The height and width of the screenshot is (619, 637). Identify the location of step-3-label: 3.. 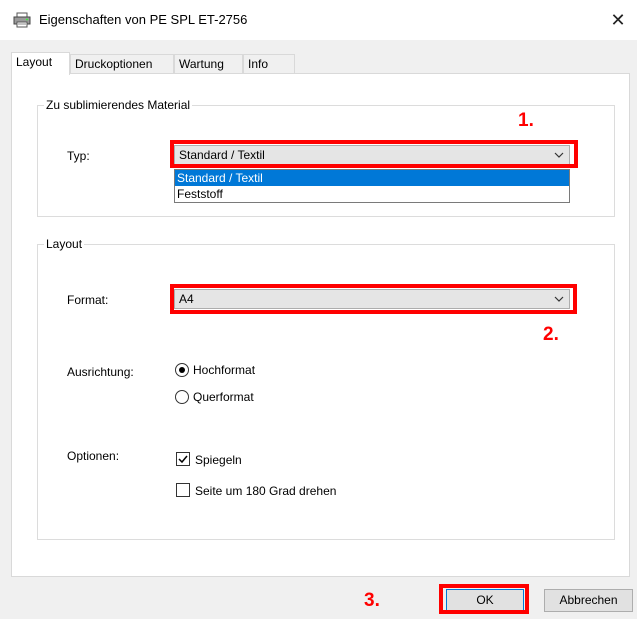
(372, 600).